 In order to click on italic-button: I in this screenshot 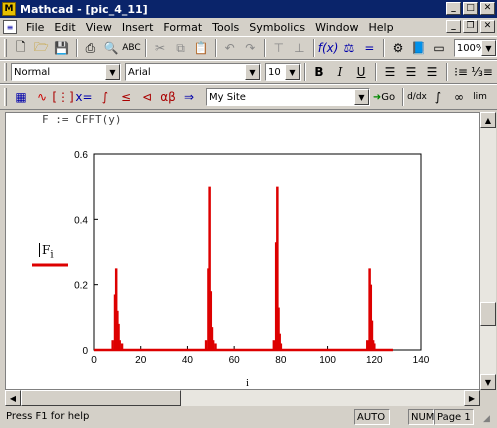, I will do `click(340, 72)`.